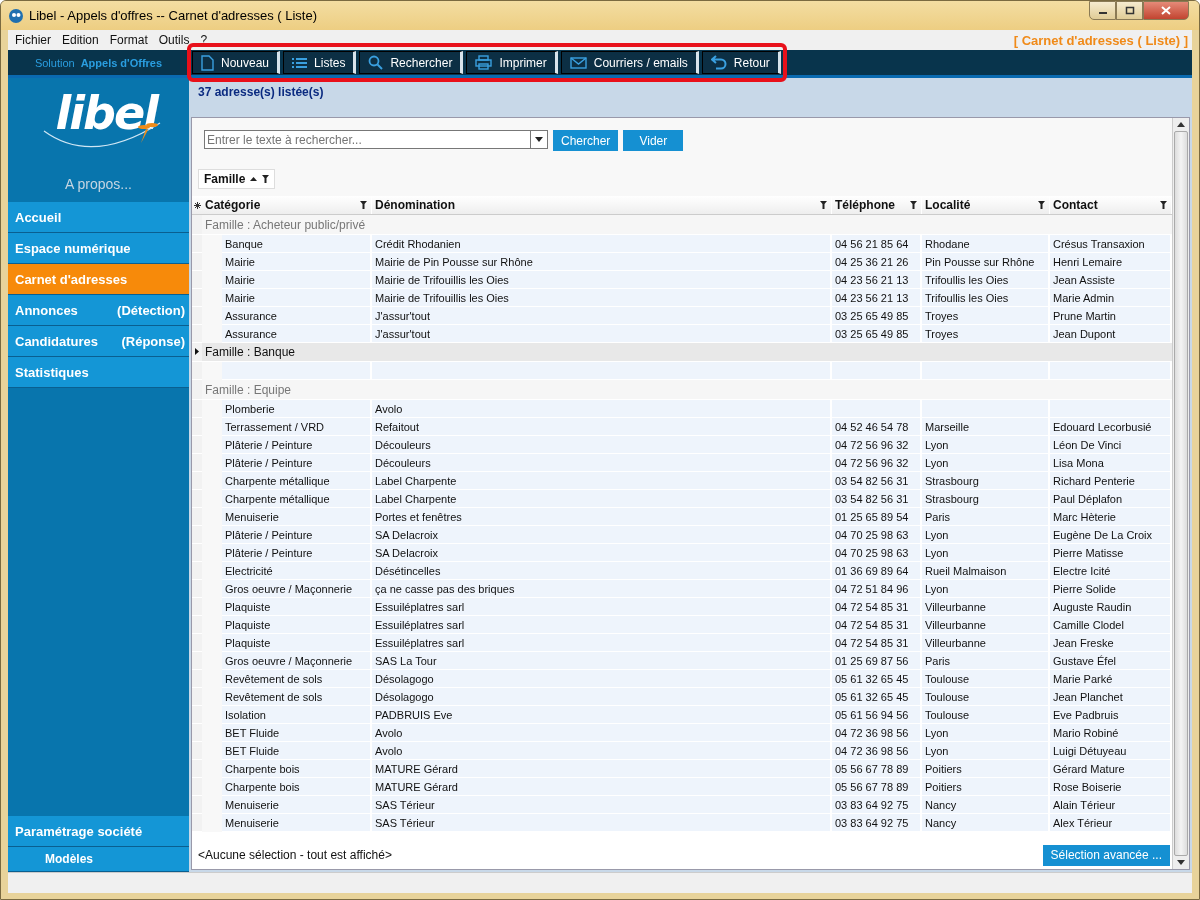  Describe the element at coordinates (986, 823) in the screenshot. I see `table-cell: Nancy` at that location.